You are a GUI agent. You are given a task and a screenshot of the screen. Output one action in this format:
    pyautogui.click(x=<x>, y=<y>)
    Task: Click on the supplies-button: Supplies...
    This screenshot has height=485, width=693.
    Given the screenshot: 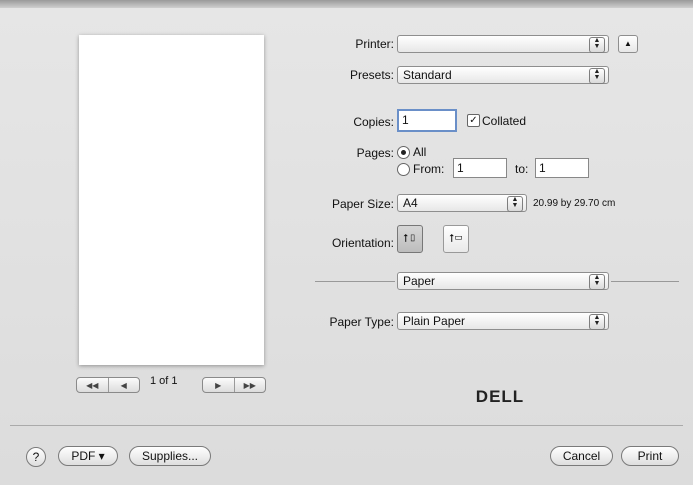 What is the action you would take?
    pyautogui.click(x=170, y=456)
    